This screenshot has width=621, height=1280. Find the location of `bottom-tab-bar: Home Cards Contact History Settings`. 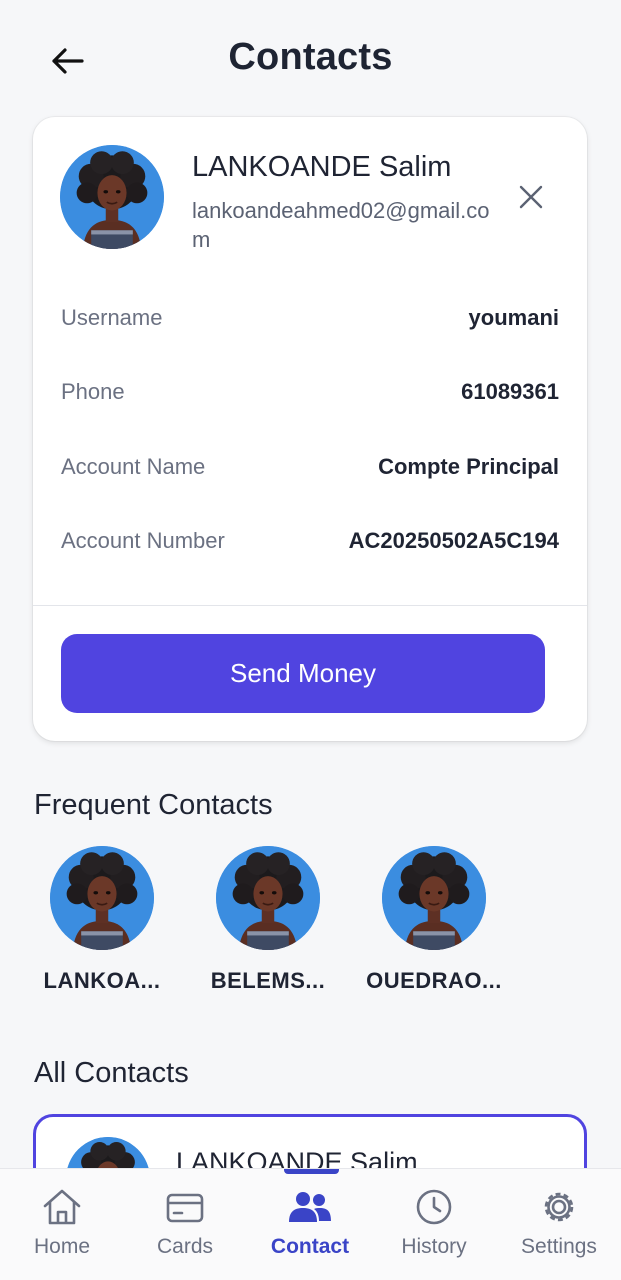

bottom-tab-bar: Home Cards Contact History Settings is located at coordinates (310, 1224).